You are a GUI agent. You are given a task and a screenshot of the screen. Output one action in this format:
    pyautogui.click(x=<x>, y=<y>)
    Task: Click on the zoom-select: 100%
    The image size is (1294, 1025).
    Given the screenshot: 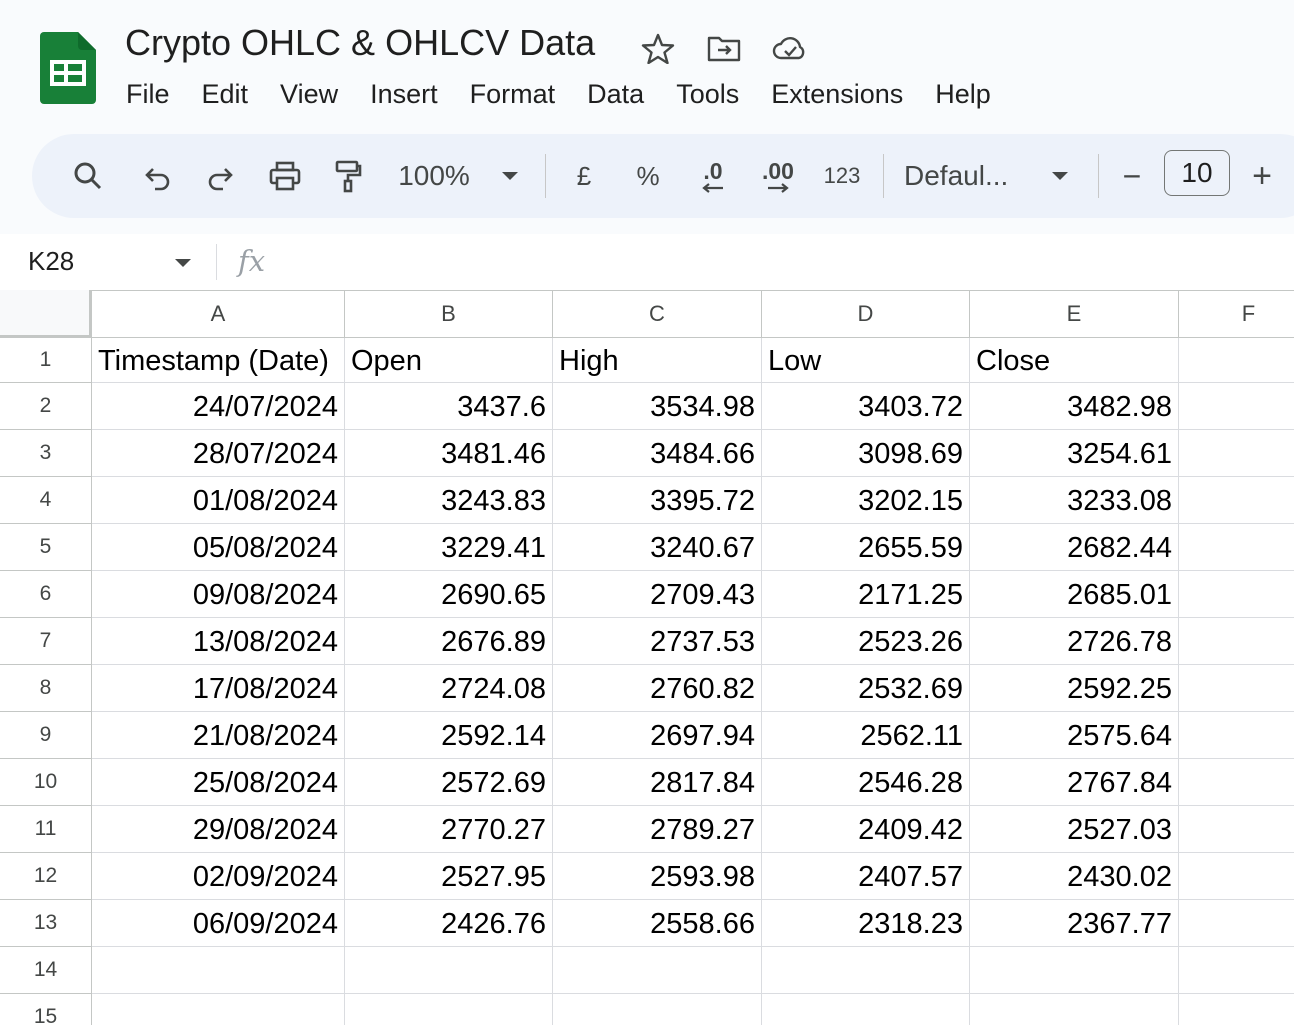 What is the action you would take?
    pyautogui.click(x=434, y=176)
    